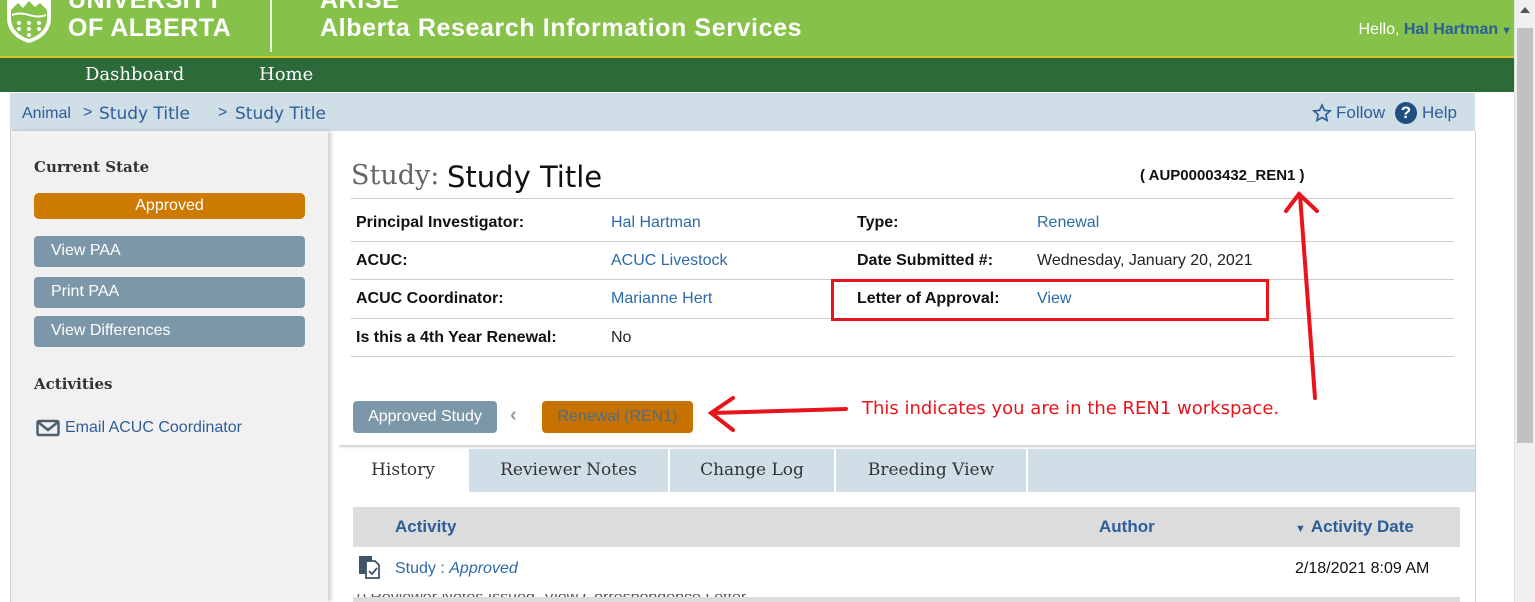  I want to click on fourth-year-renewal-value: No, so click(621, 337).